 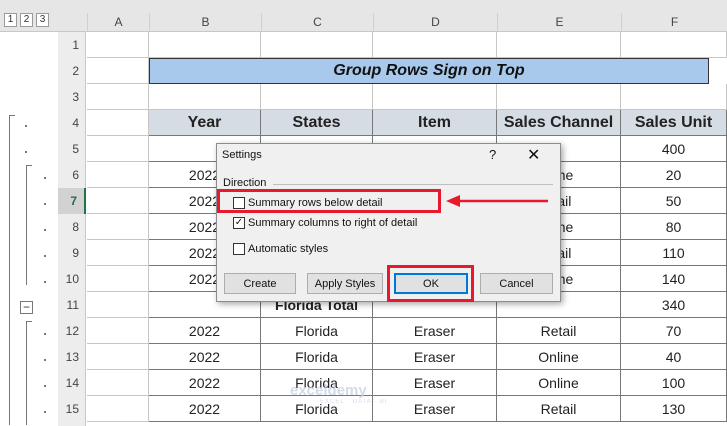 What do you see at coordinates (674, 331) in the screenshot?
I see `table-cell: 70` at bounding box center [674, 331].